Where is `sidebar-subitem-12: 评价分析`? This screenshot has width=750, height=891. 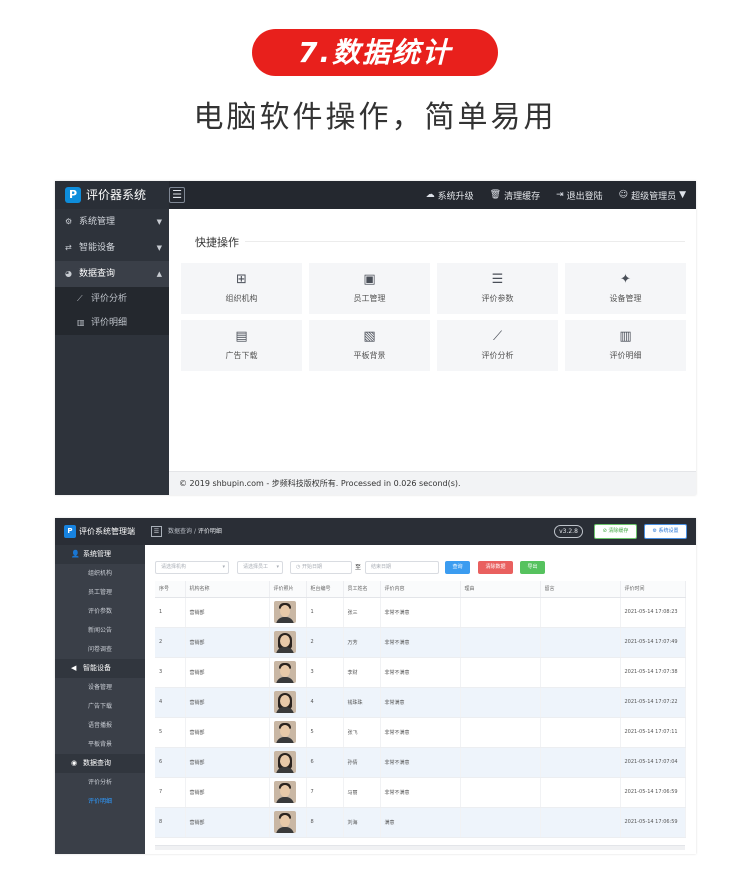
sidebar-subitem-12: 评价分析 is located at coordinates (100, 782).